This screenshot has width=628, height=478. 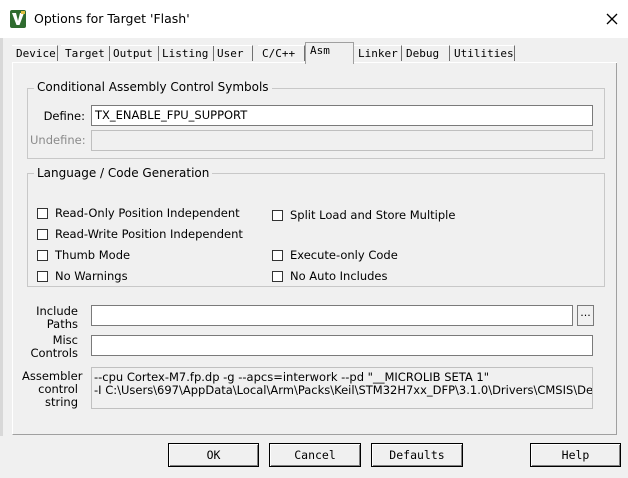 I want to click on checkbox-label: Split Load and Store Multiple, so click(x=373, y=215).